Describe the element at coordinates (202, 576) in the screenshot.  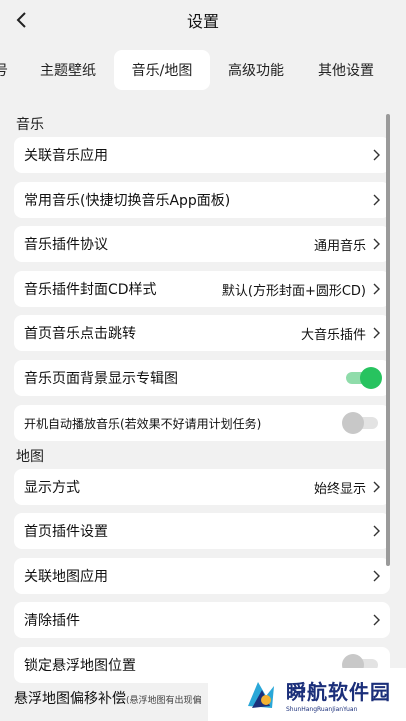
I see `row-linked-map-app: 关联地图应用` at that location.